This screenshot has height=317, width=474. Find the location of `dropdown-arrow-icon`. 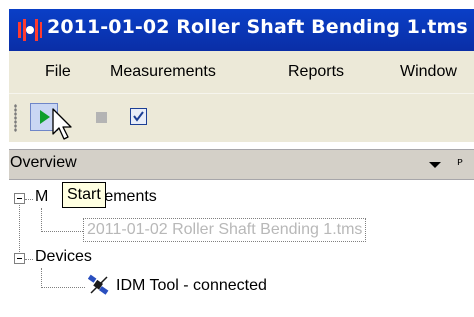

dropdown-arrow-icon is located at coordinates (435, 165).